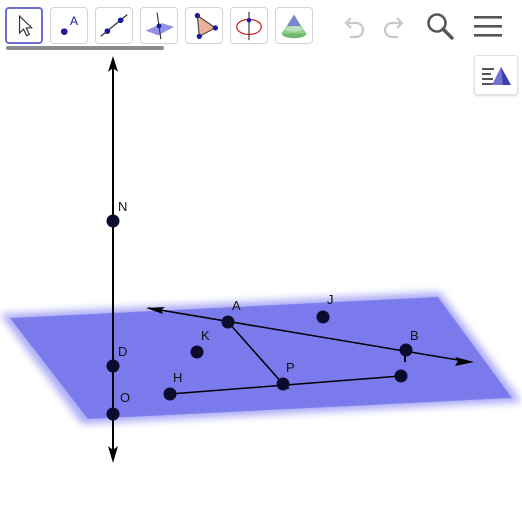 The image size is (522, 522). I want to click on redo-icon, so click(393, 28).